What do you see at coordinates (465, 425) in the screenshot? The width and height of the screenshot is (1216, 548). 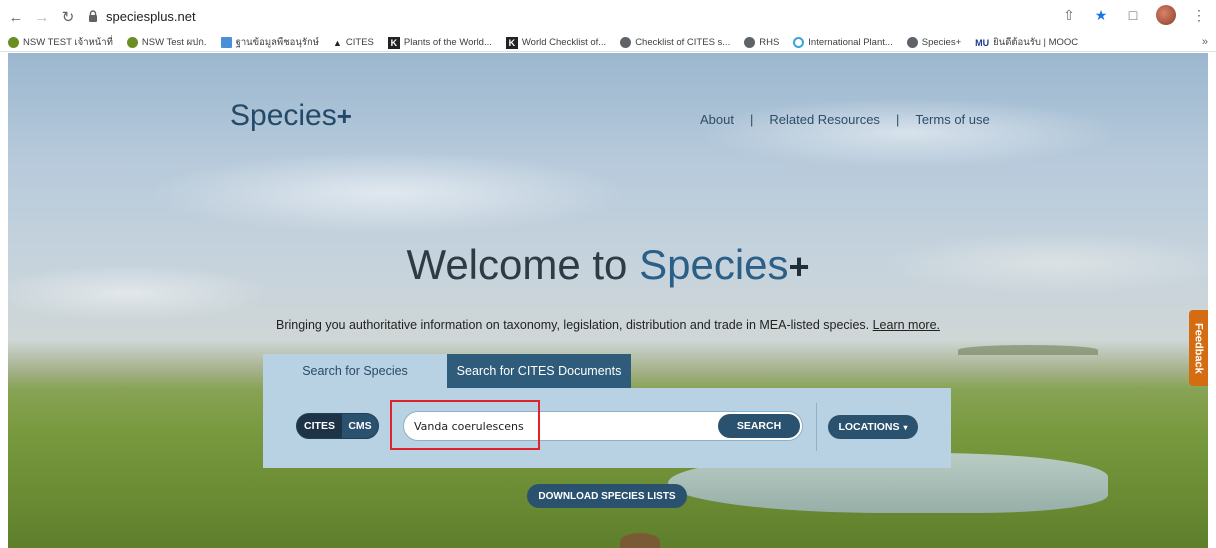 I see `annotation-highlight-box` at bounding box center [465, 425].